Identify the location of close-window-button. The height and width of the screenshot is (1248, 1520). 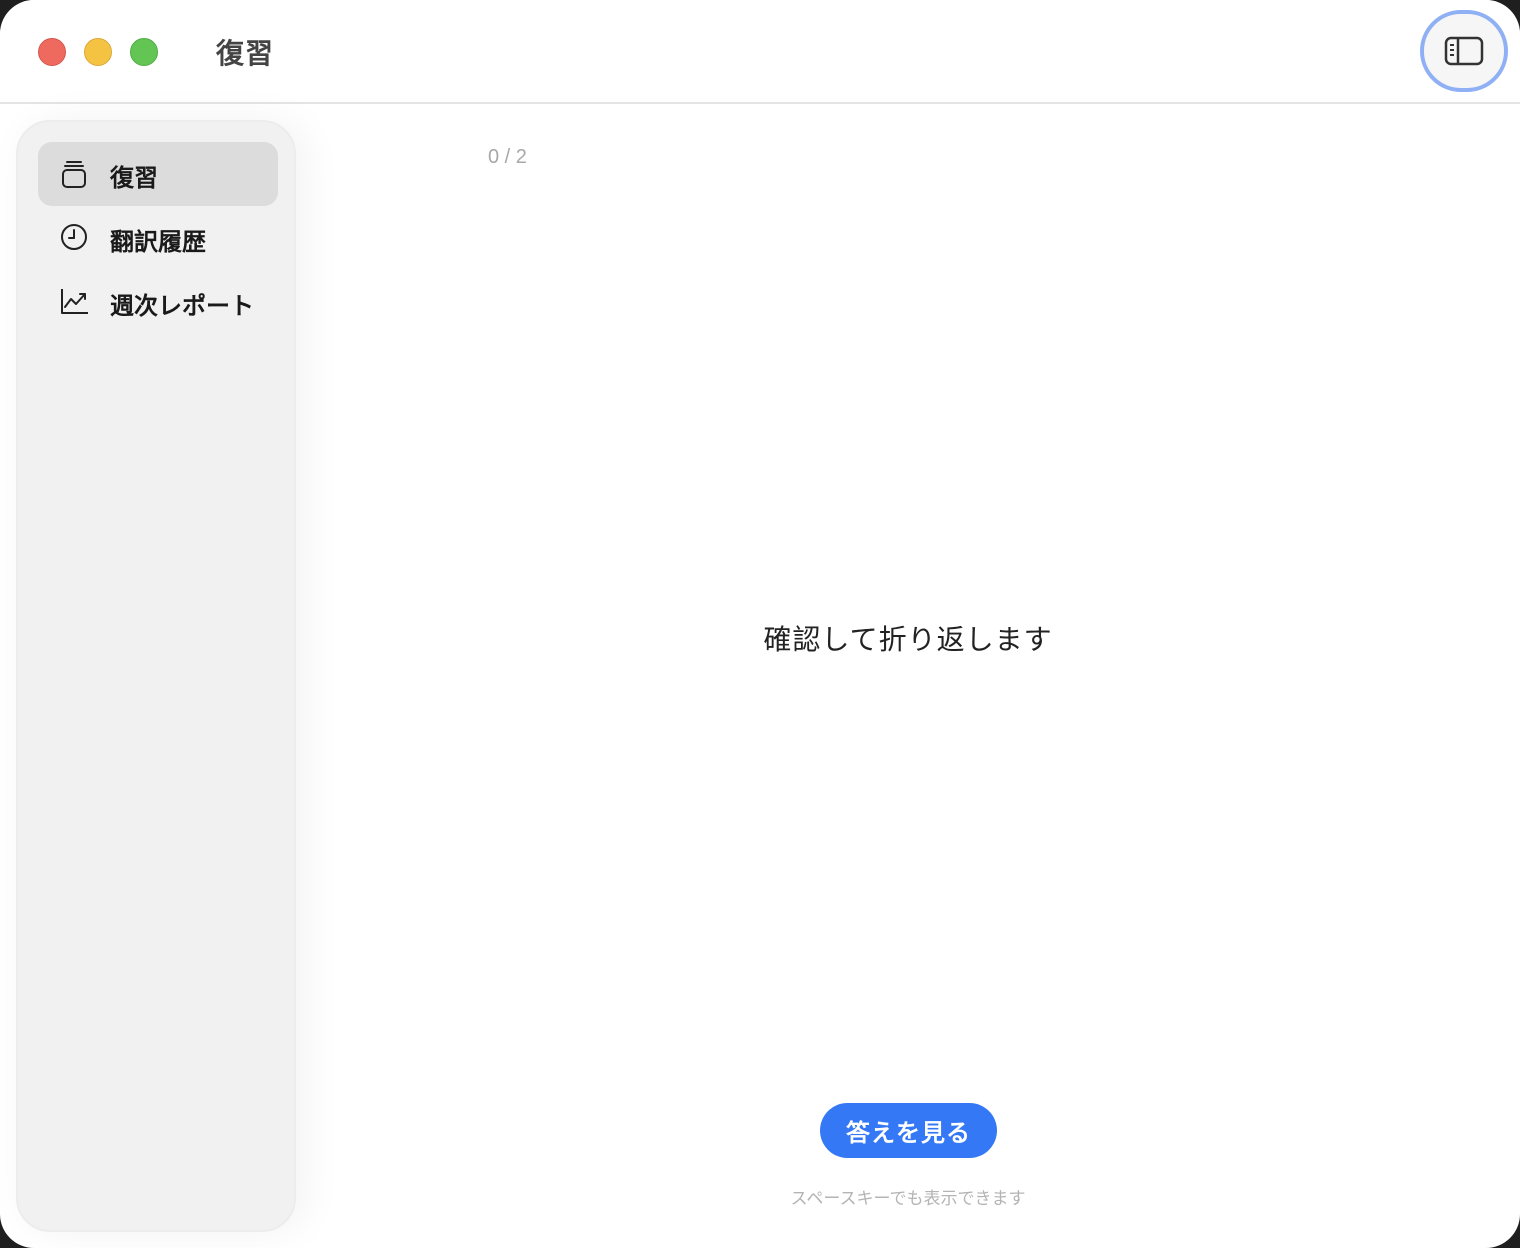
(52, 52).